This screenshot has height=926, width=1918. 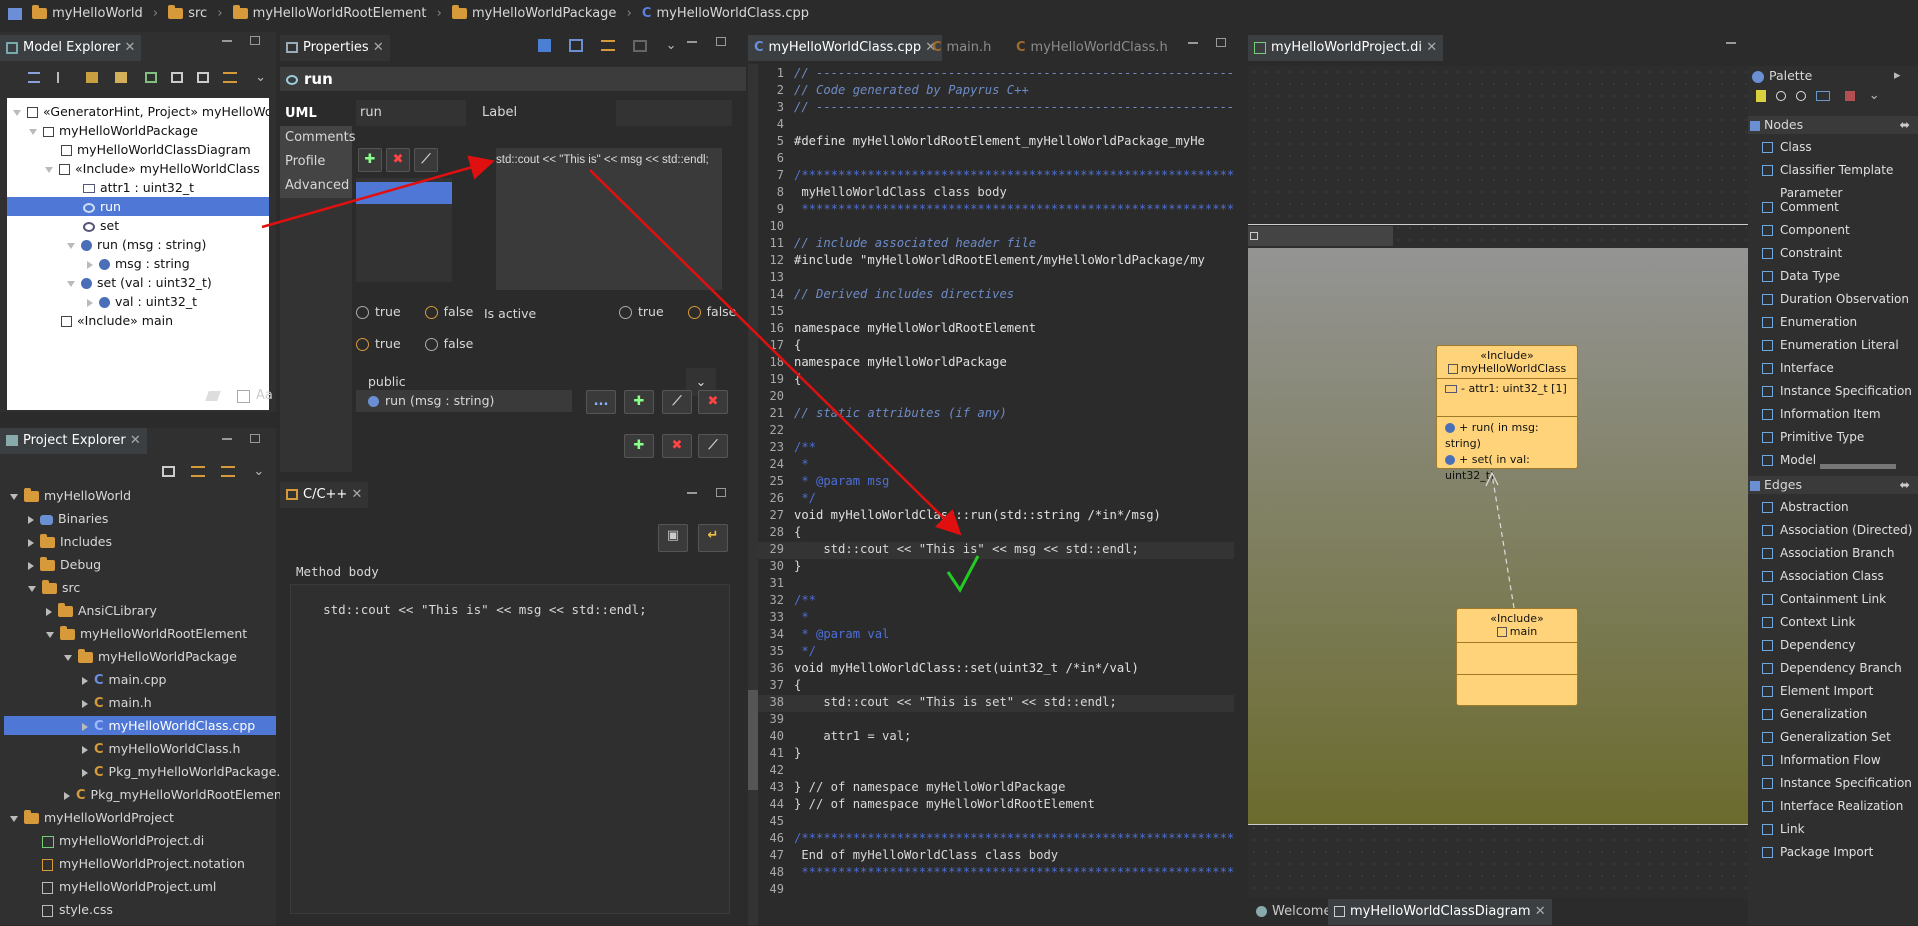 What do you see at coordinates (70, 495) in the screenshot?
I see `tree-item: myHelloWorld` at bounding box center [70, 495].